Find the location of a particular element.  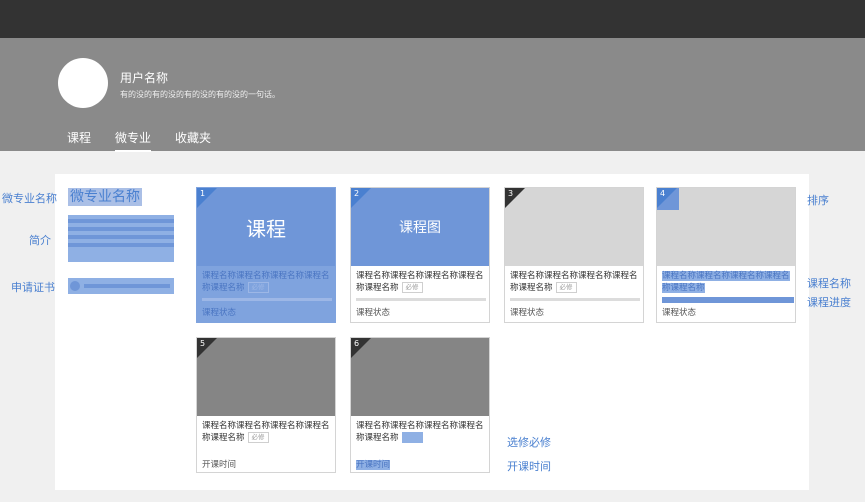

annotation-course-name: 课程名称 is located at coordinates (829, 283).